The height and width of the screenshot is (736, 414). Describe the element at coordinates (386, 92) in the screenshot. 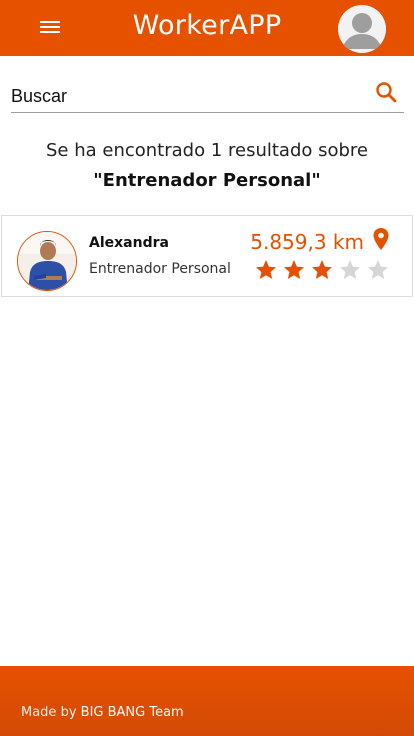

I see `search-icon` at that location.